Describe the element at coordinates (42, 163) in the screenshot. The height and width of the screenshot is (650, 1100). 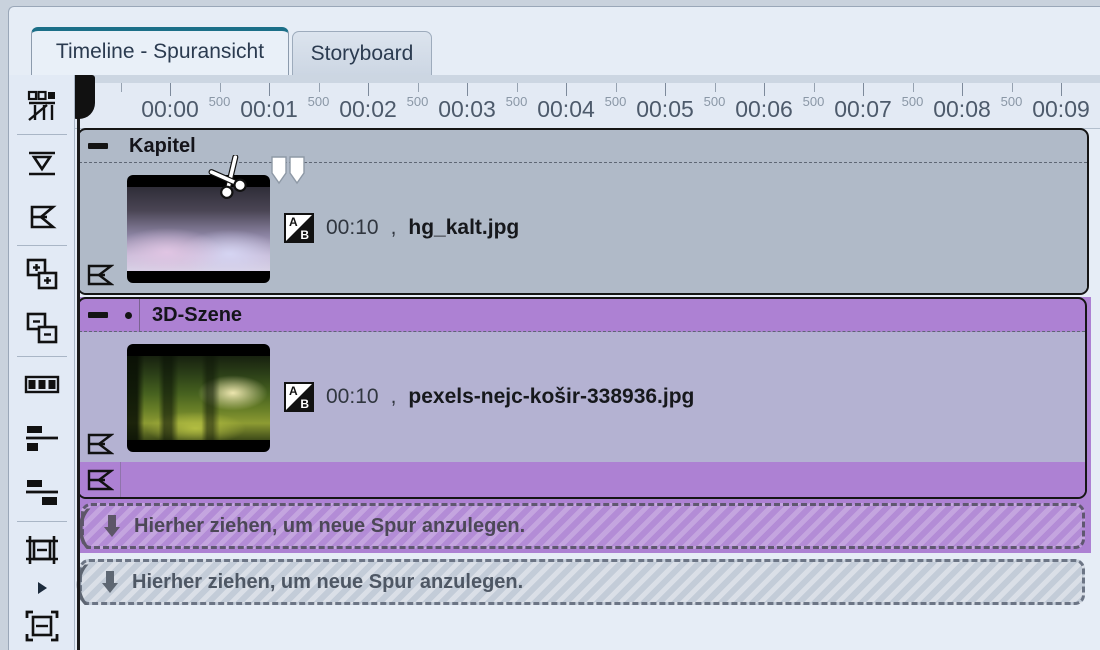
I see `insert-down-icon` at that location.